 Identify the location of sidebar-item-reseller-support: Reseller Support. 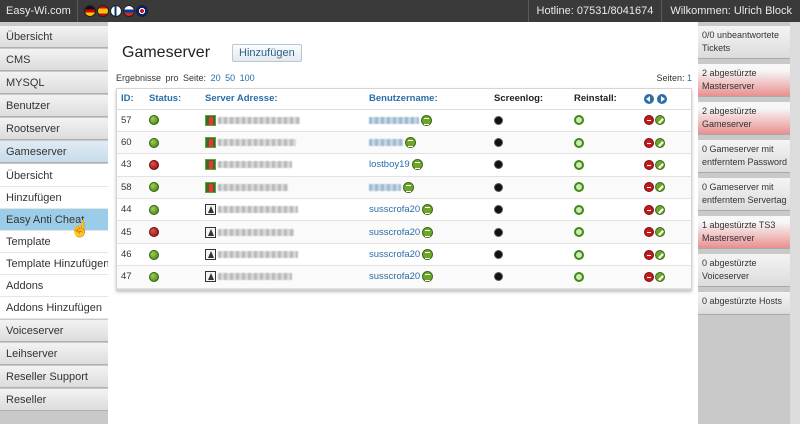
(54, 377).